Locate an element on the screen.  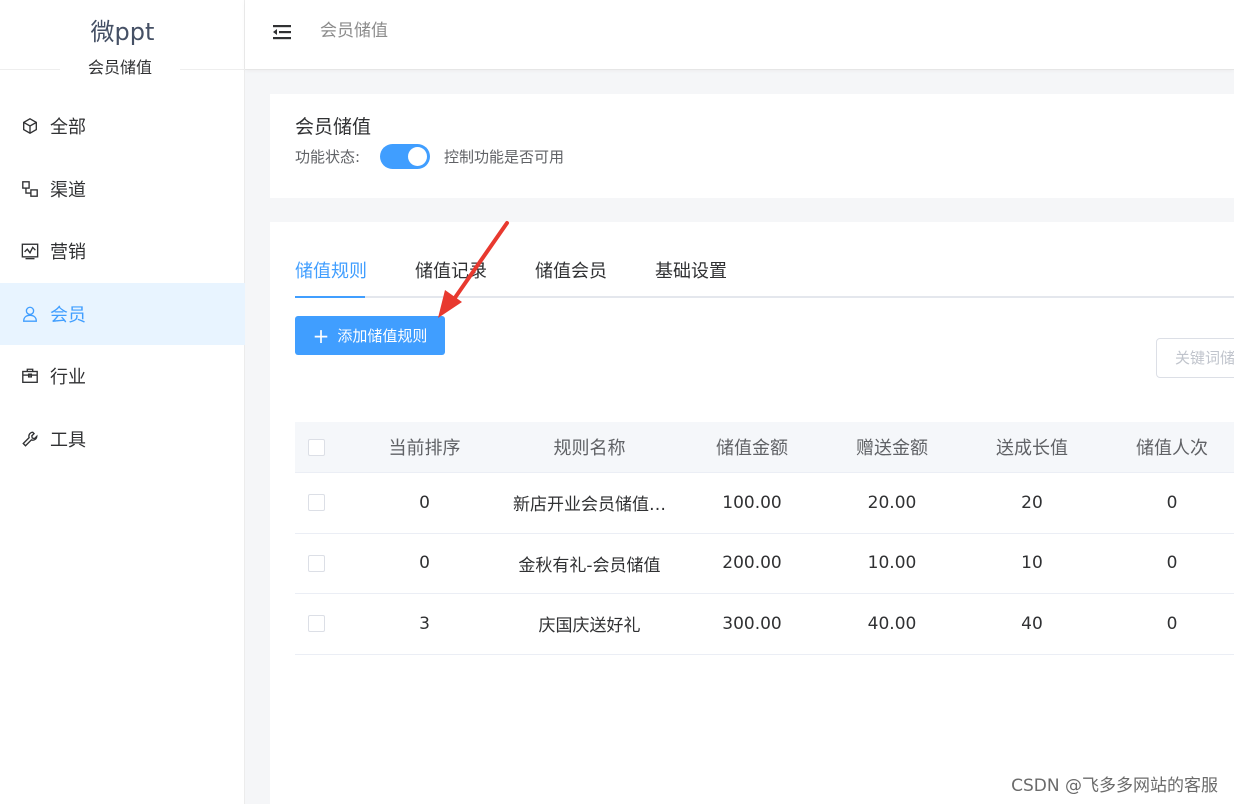
collapse-menu-icon is located at coordinates (282, 32).